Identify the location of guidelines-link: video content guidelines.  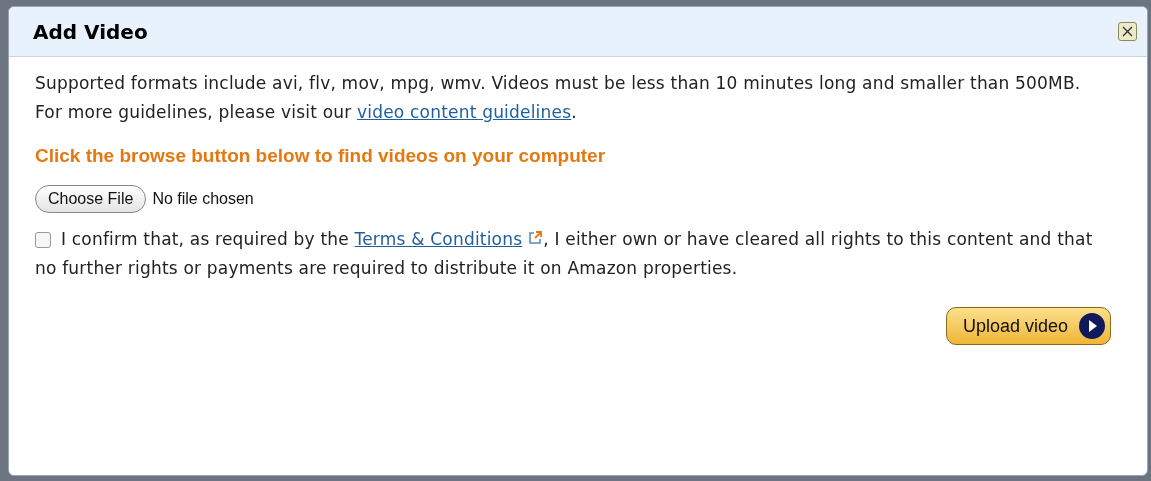
(464, 112).